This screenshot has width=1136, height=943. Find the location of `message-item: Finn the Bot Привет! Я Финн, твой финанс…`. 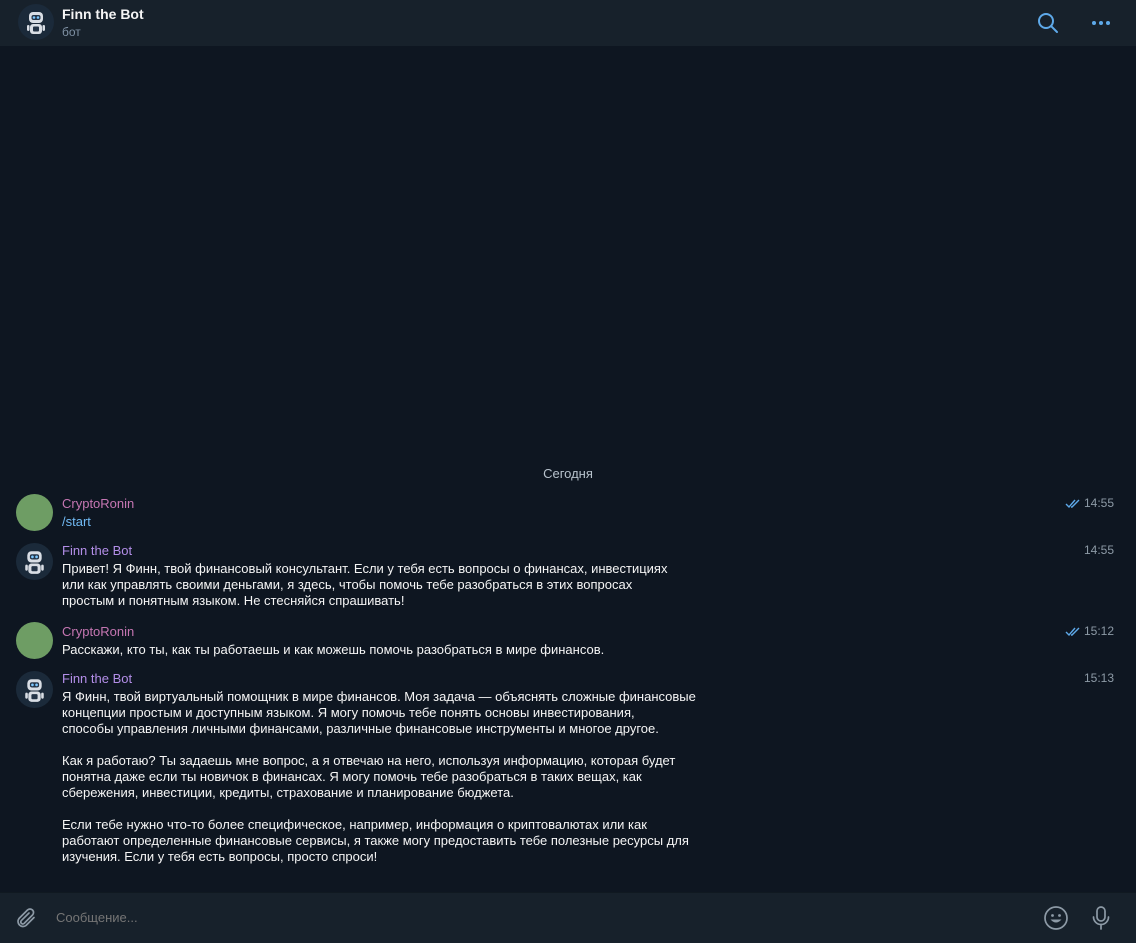

message-item: Finn the Bot Привет! Я Финн, твой финанс… is located at coordinates (568, 576).